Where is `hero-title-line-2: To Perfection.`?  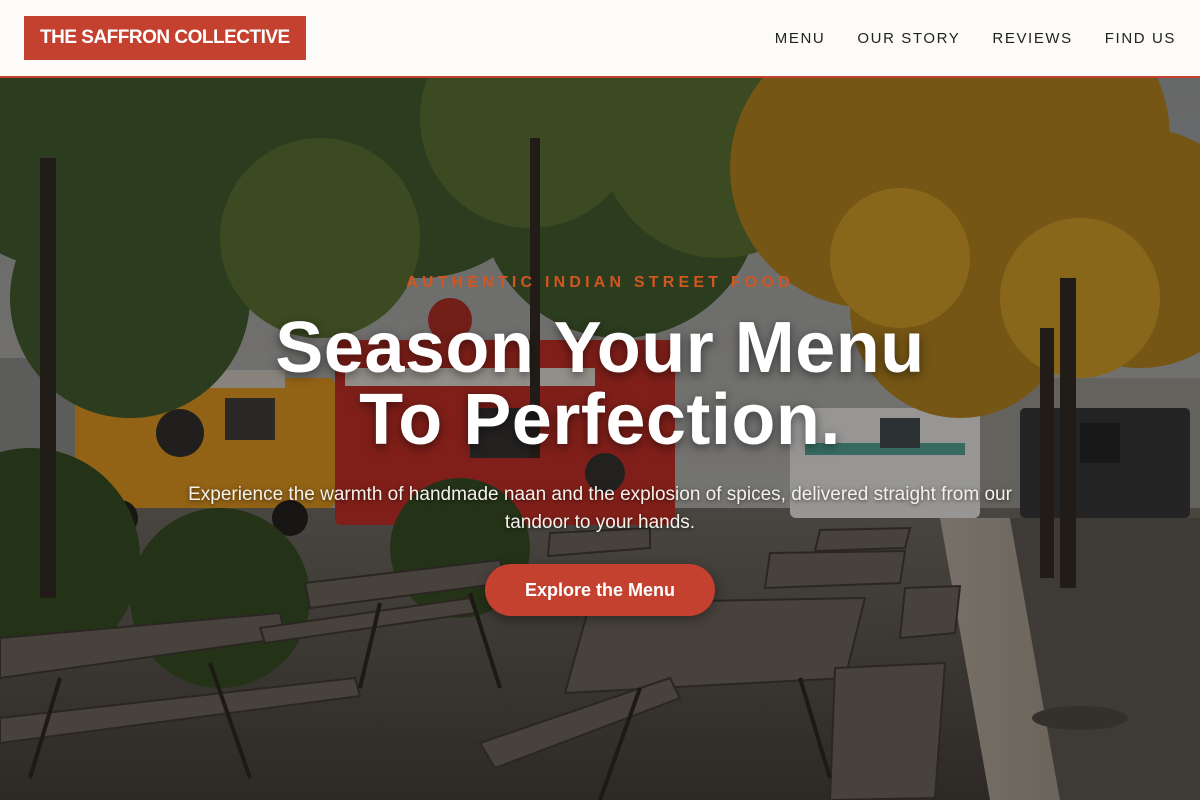
hero-title-line-2: To Perfection. is located at coordinates (600, 420).